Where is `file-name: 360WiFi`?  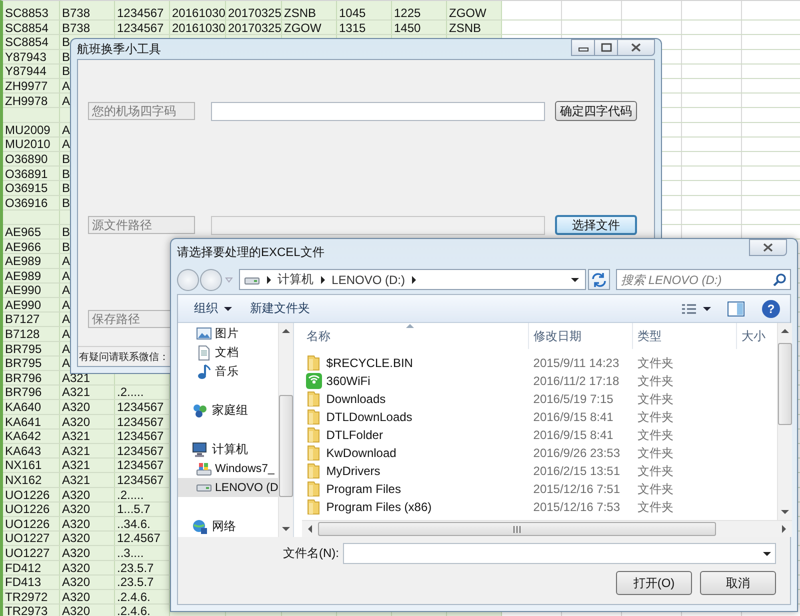 file-name: 360WiFi is located at coordinates (348, 381).